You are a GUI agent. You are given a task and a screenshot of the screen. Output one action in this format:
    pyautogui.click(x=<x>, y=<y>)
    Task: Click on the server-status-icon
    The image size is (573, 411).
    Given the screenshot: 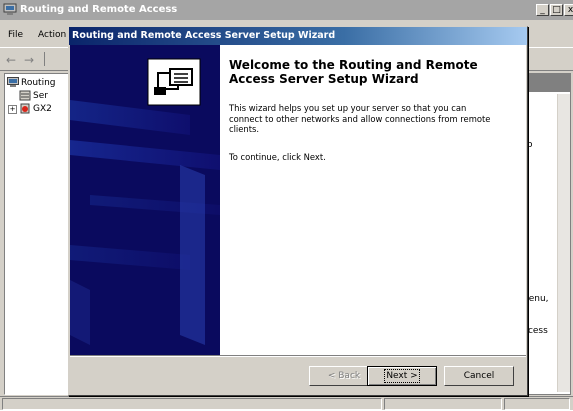 What is the action you would take?
    pyautogui.click(x=25, y=95)
    